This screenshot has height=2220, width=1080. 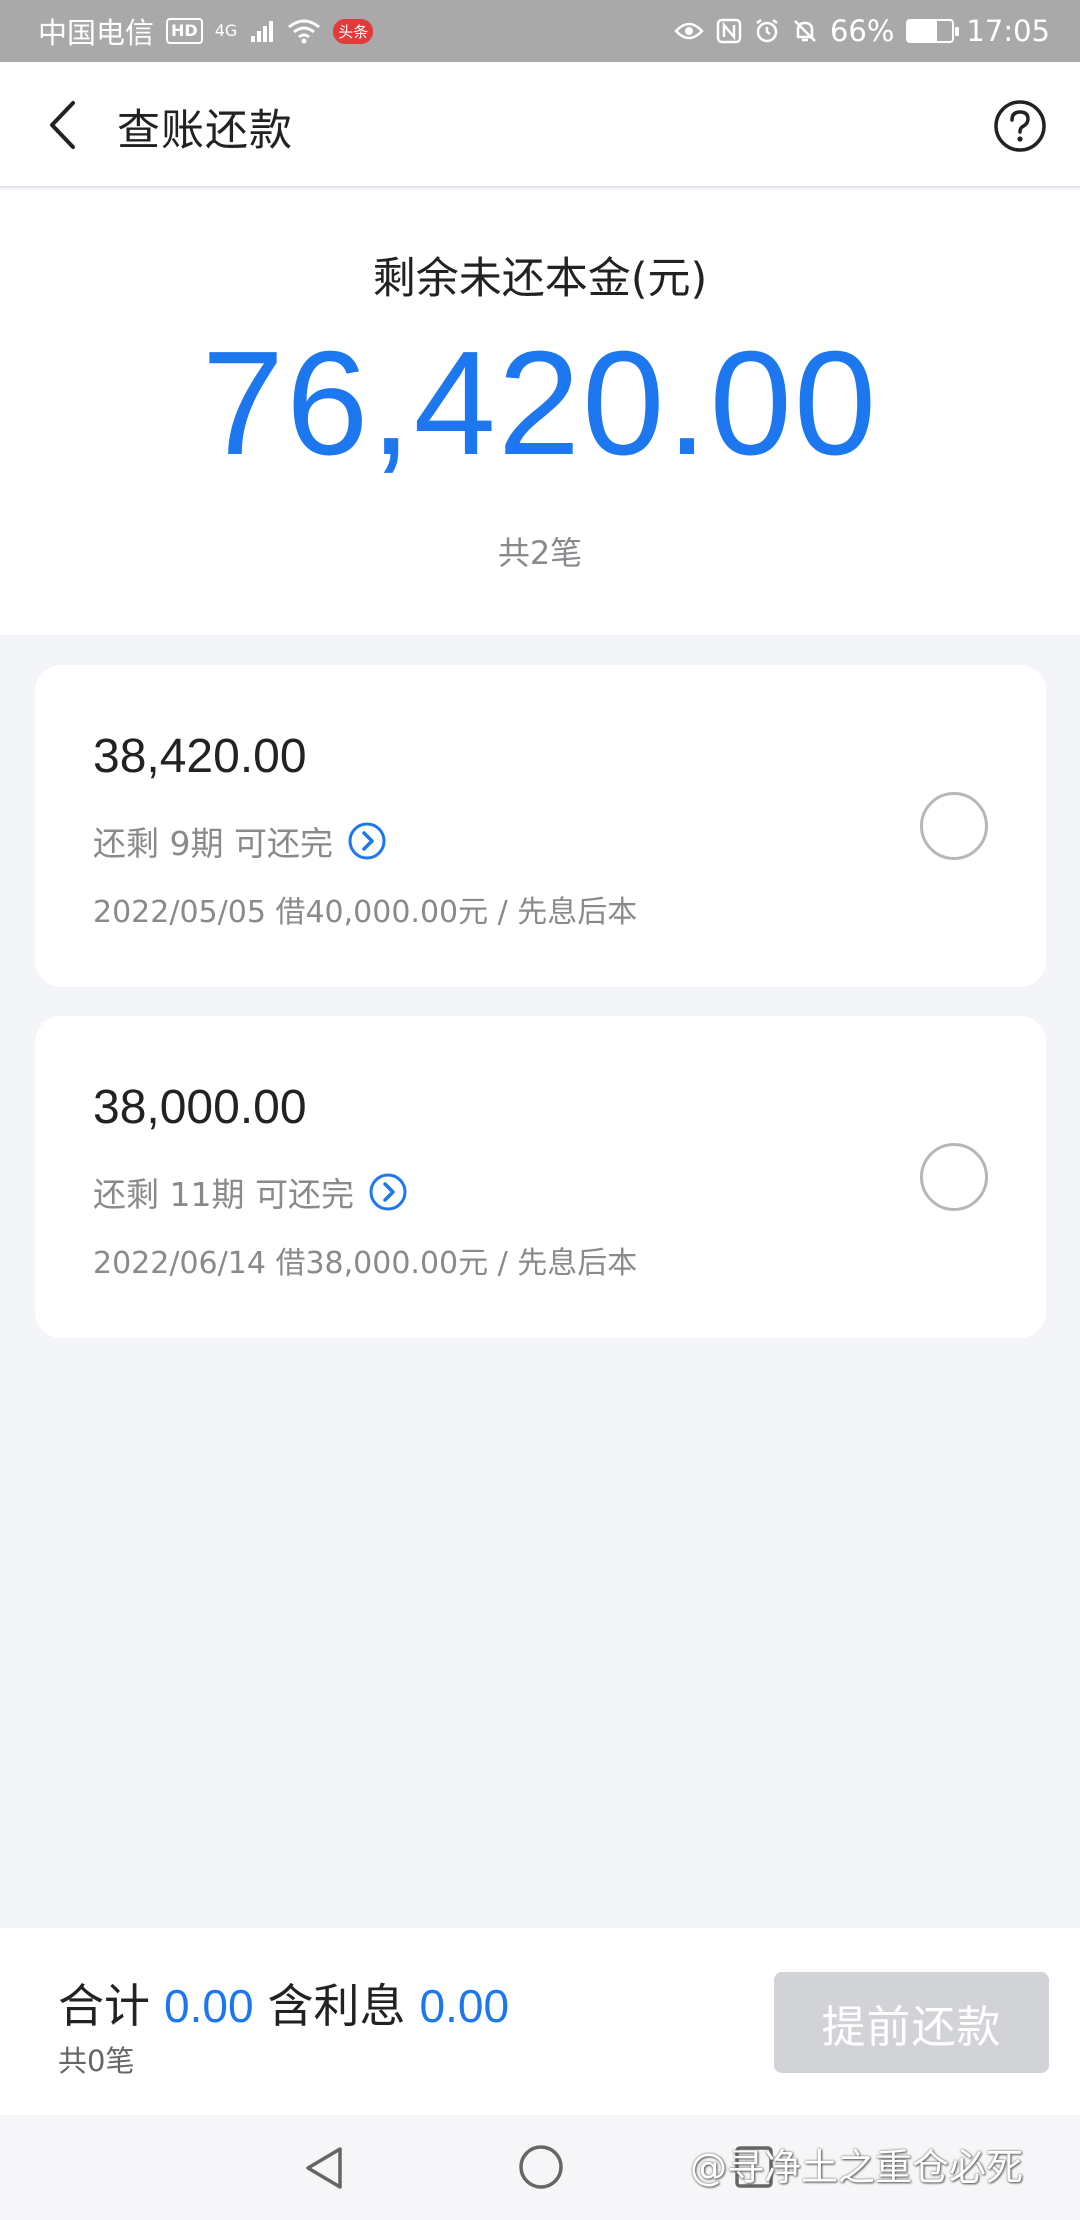 What do you see at coordinates (96, 2061) in the screenshot?
I see `selected-count: 共0笔` at bounding box center [96, 2061].